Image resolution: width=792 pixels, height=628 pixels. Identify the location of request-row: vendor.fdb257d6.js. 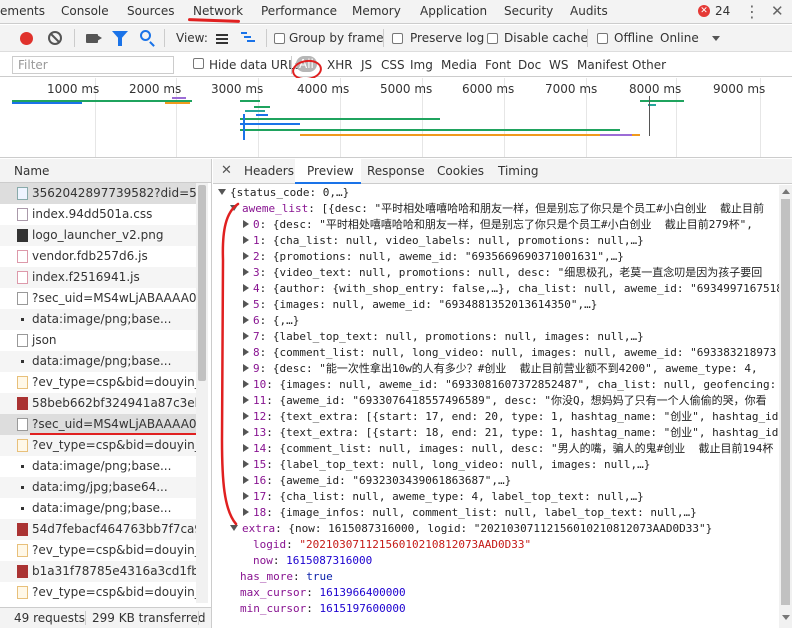
(98, 256).